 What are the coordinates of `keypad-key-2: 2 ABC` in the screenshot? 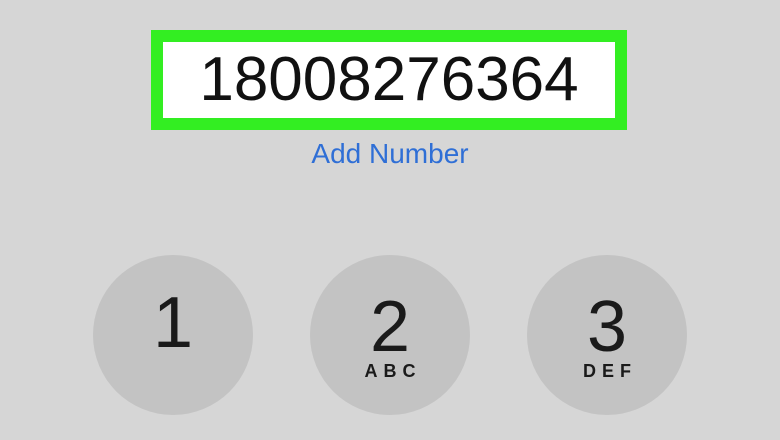 It's located at (390, 335).